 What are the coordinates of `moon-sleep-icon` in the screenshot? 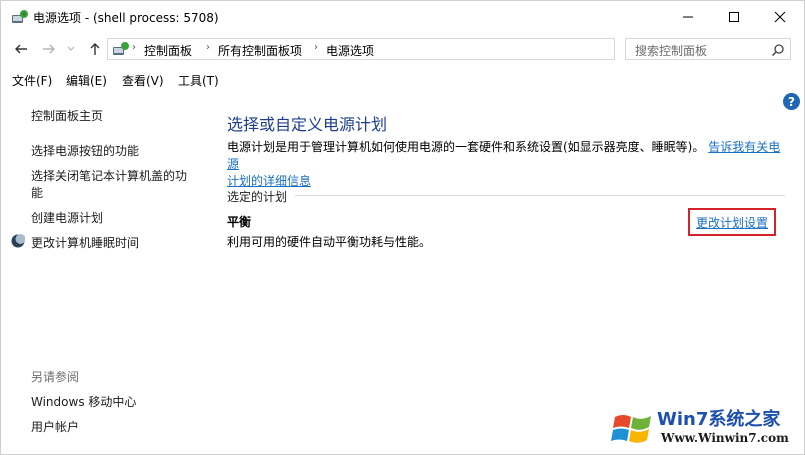 It's located at (18, 241).